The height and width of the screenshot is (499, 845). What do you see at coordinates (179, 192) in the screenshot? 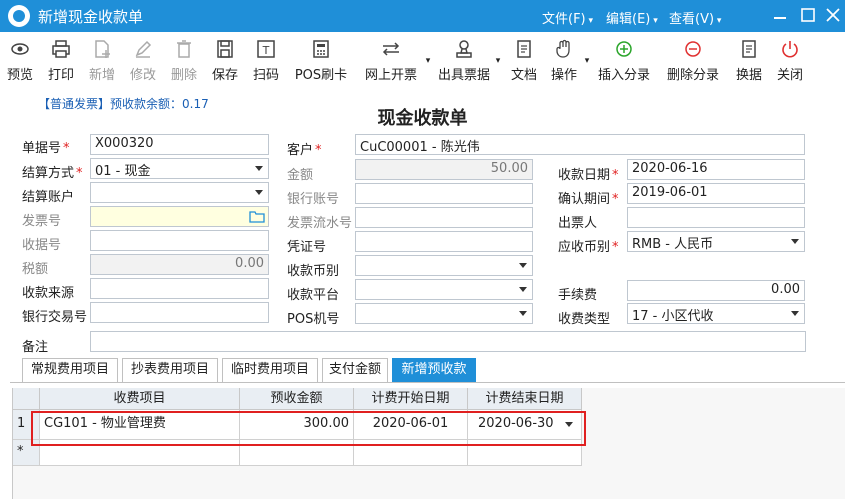
I see `settle-account-select` at bounding box center [179, 192].